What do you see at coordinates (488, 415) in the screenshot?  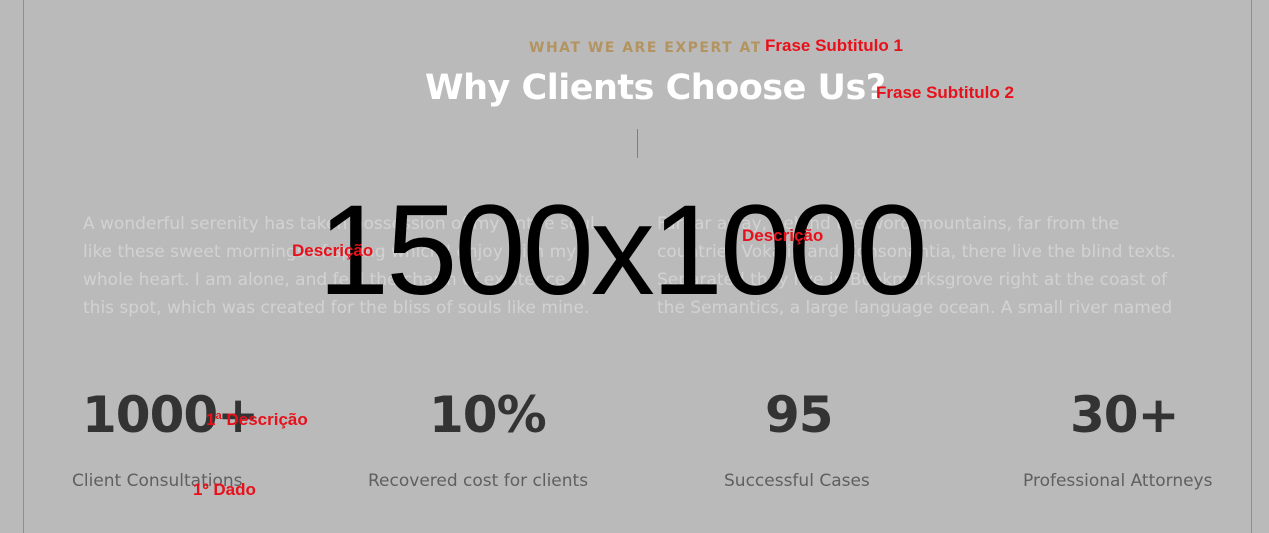 I see `stat-value-recovered: 10%` at bounding box center [488, 415].